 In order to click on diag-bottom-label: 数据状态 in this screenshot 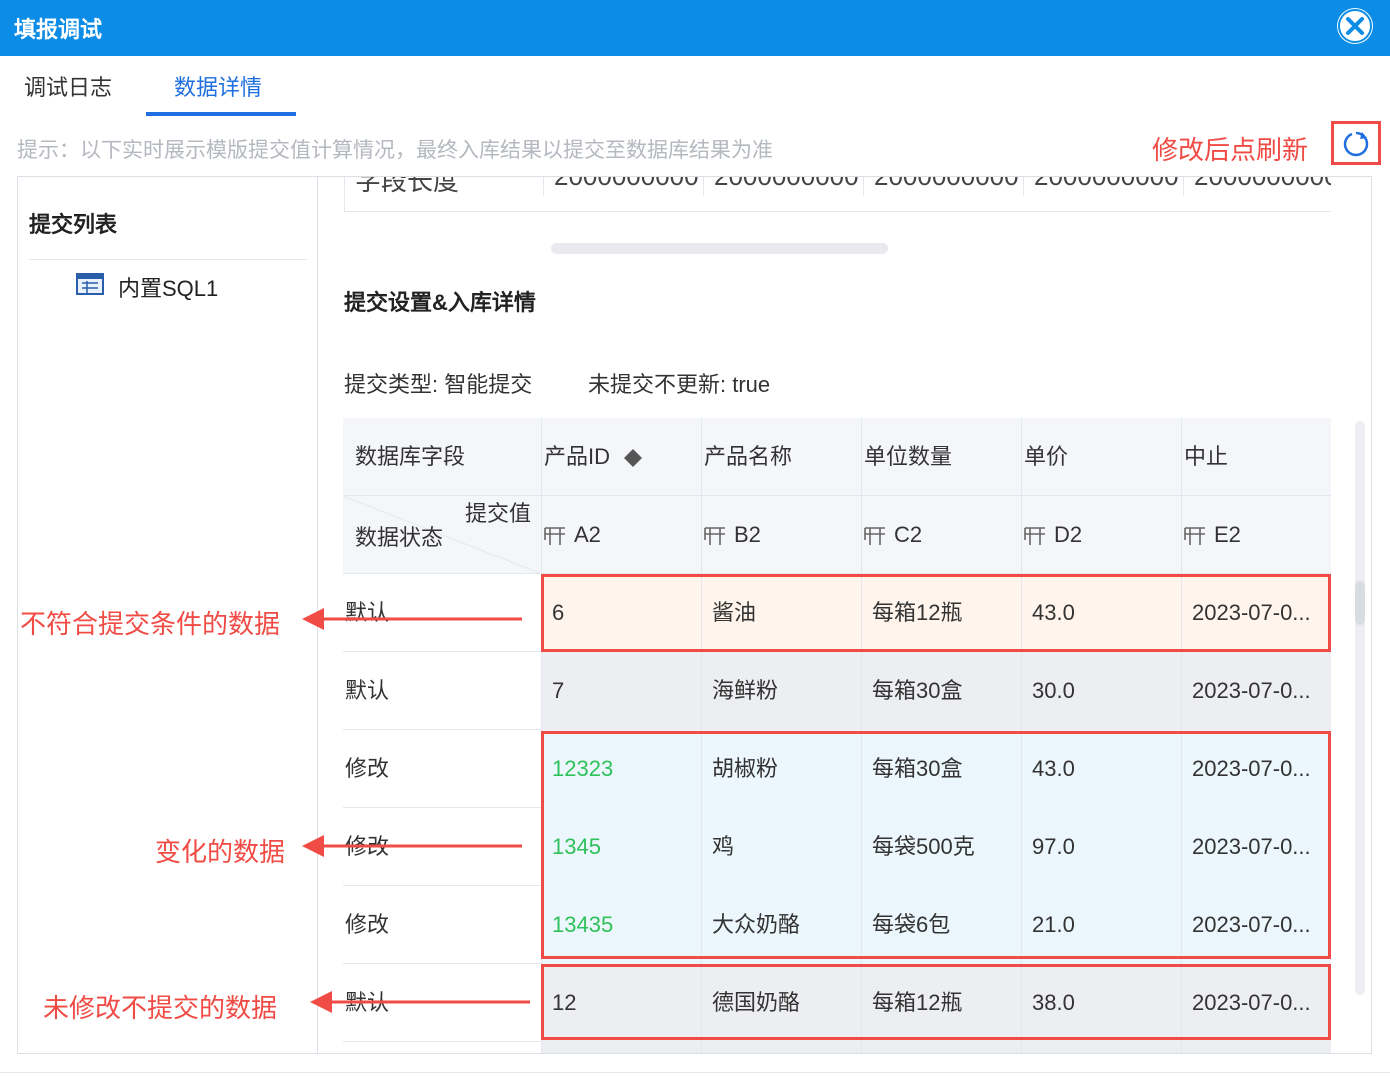, I will do `click(399, 537)`.